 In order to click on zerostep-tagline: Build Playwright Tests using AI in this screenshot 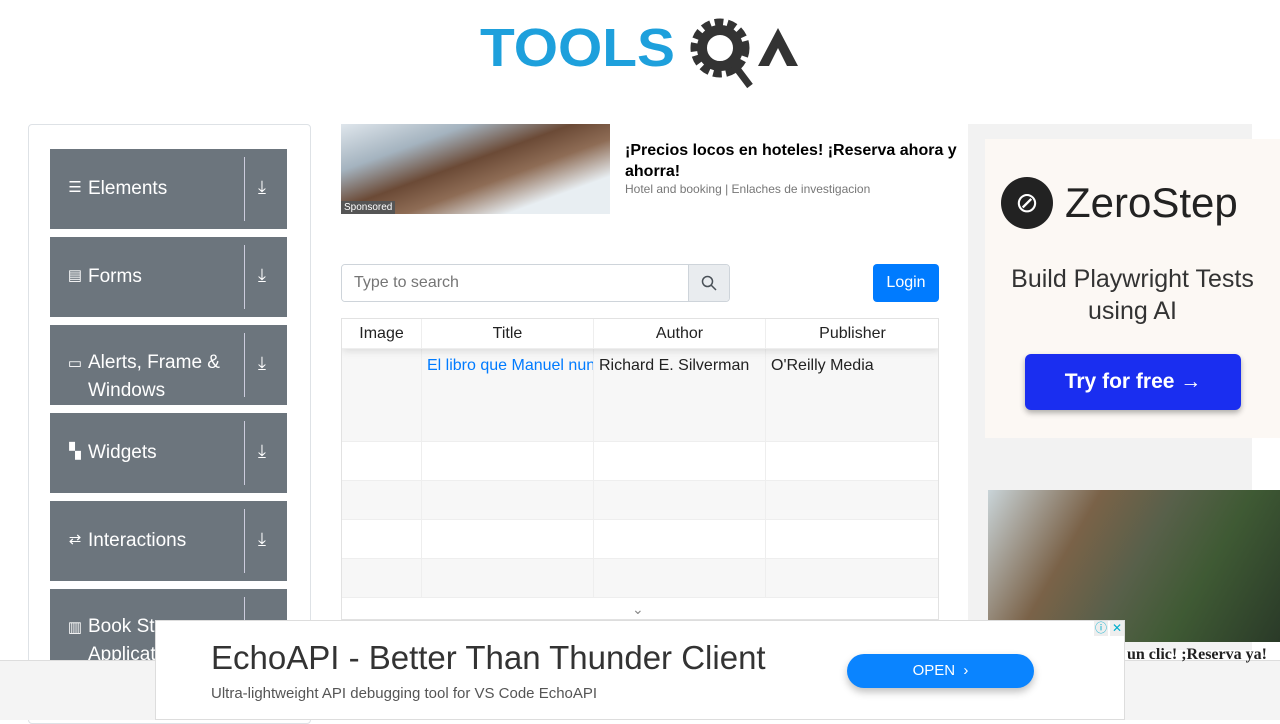, I will do `click(1132, 295)`.